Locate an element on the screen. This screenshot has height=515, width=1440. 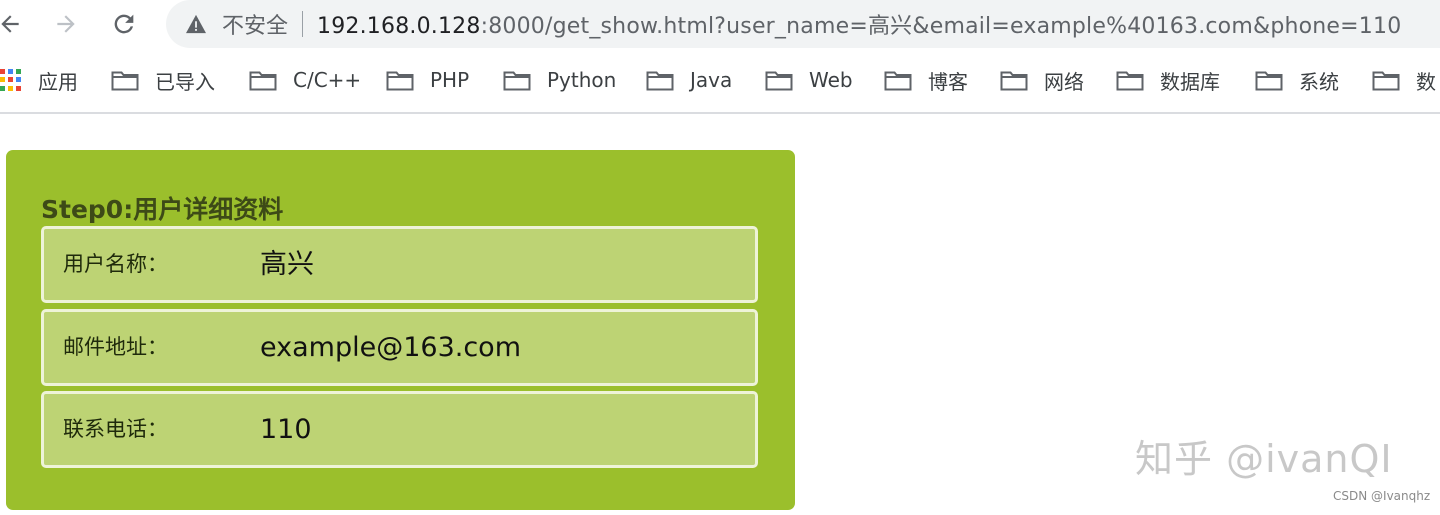
row-username: 用户名称： 高兴 is located at coordinates (399, 264).